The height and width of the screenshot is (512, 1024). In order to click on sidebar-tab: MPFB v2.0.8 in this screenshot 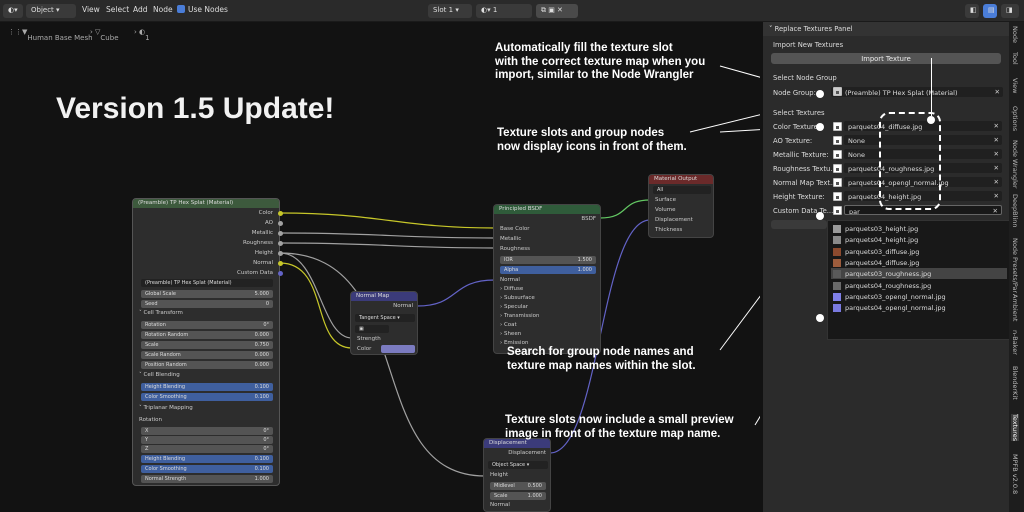, I will do `click(1015, 474)`.